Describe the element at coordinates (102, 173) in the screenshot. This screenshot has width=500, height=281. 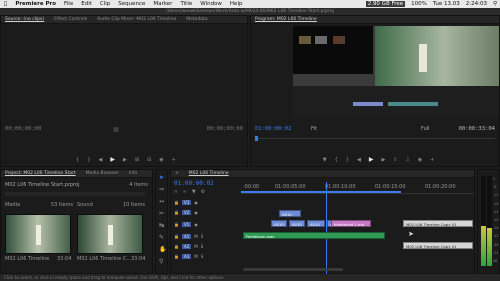
I see `tab-media-browser: Media Browser` at that location.